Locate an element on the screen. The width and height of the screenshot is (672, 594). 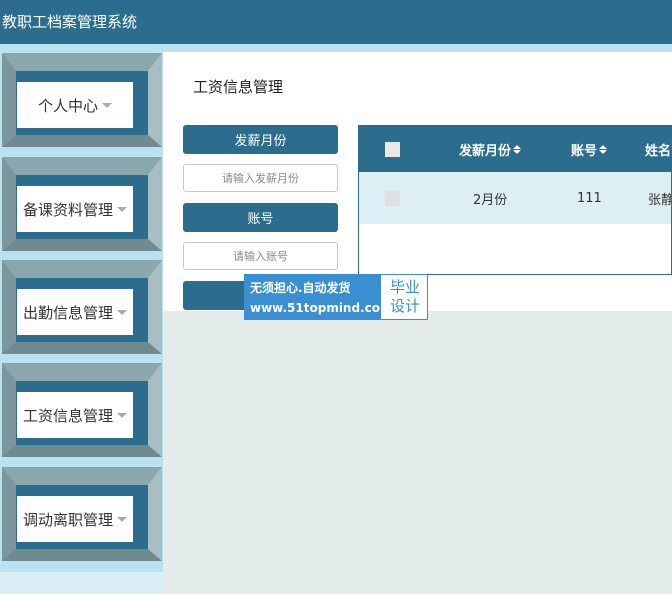
table-header: 发薪月份 账号 姓名 is located at coordinates (515, 149).